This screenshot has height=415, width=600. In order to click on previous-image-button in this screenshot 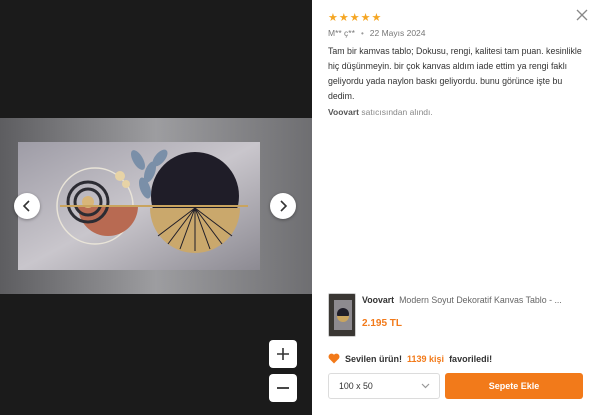, I will do `click(27, 206)`.